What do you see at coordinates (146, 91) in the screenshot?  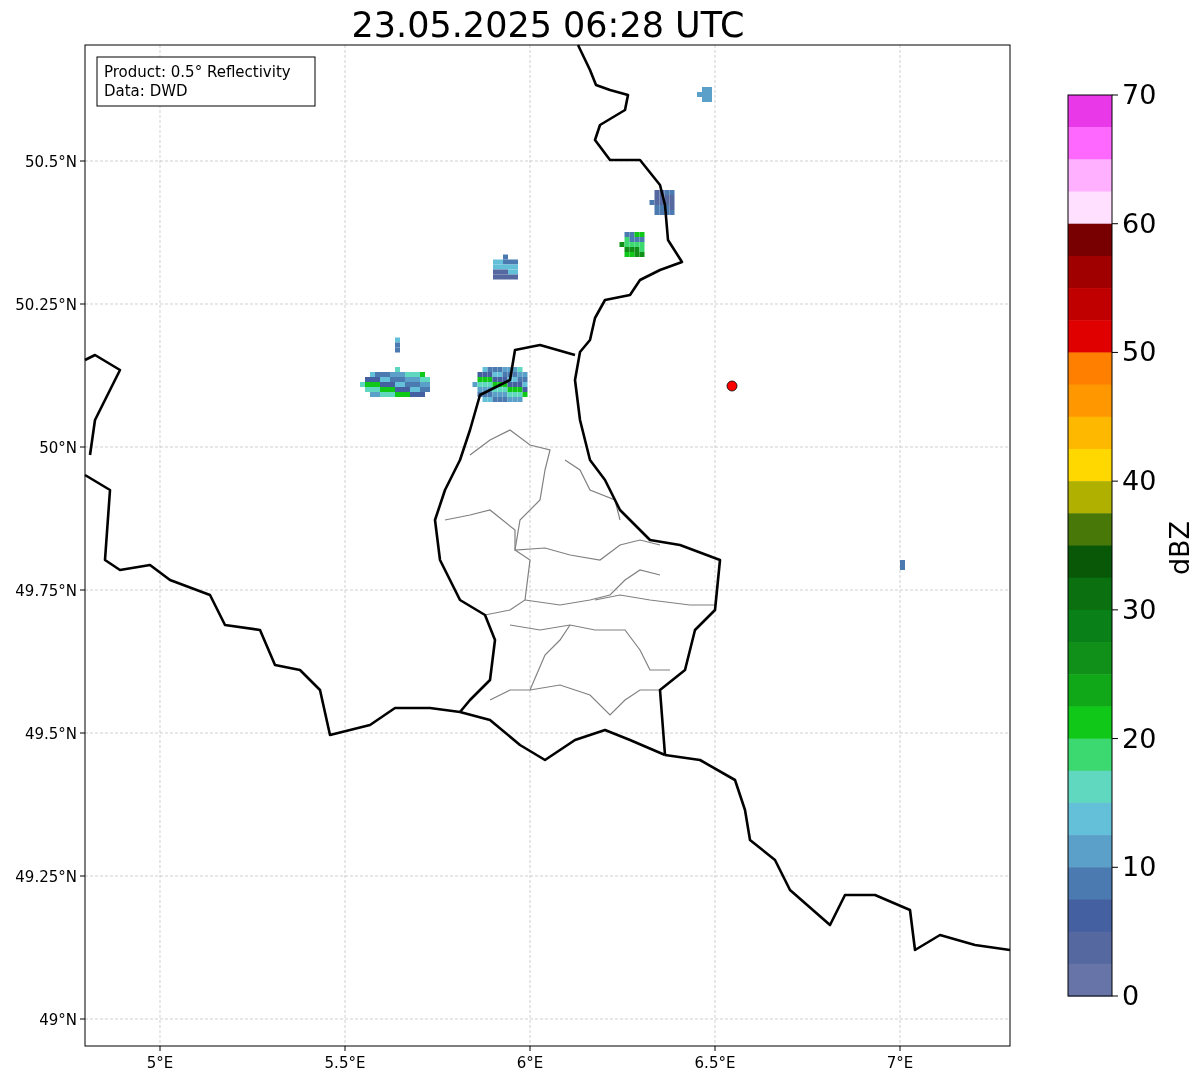 I see `info-text: Data: DWD` at bounding box center [146, 91].